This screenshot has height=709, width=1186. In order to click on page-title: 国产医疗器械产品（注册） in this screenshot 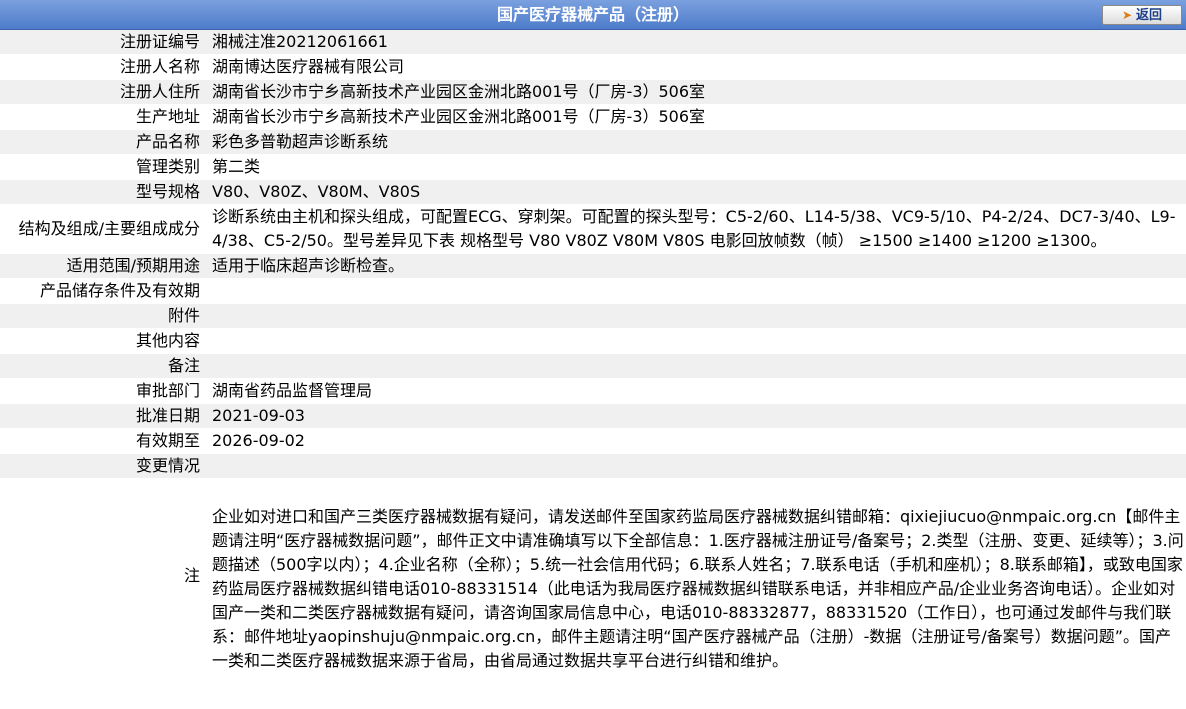, I will do `click(592, 14)`.